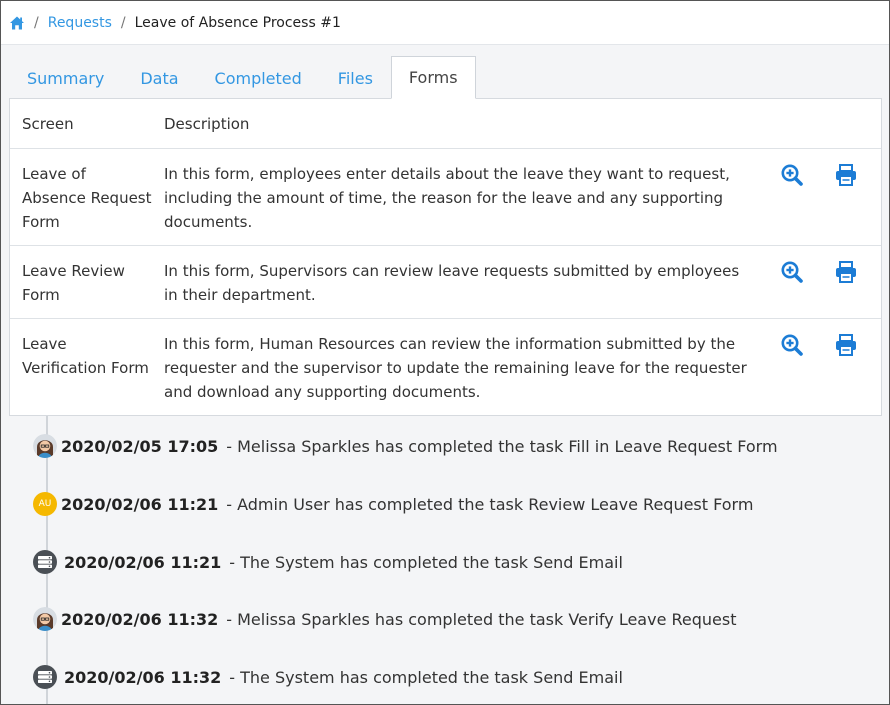  I want to click on screen-name: Leave of Absence Request Form, so click(87, 198).